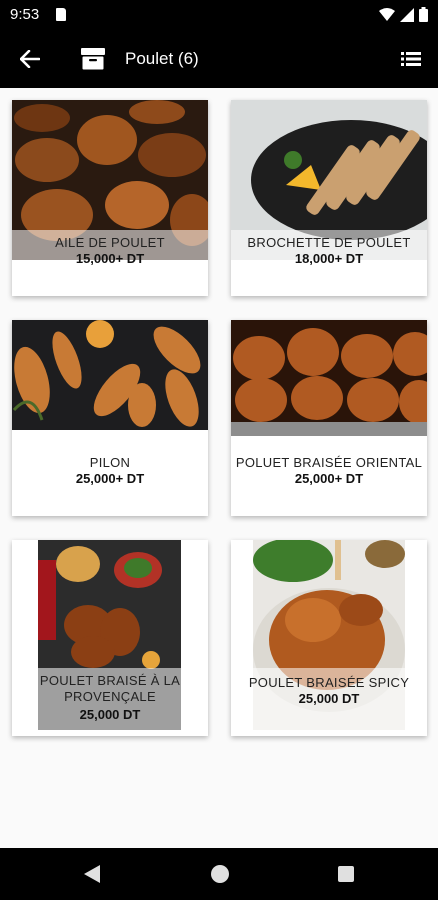 The width and height of the screenshot is (438, 900). Describe the element at coordinates (346, 874) in the screenshot. I see `nav-recent-icon` at that location.